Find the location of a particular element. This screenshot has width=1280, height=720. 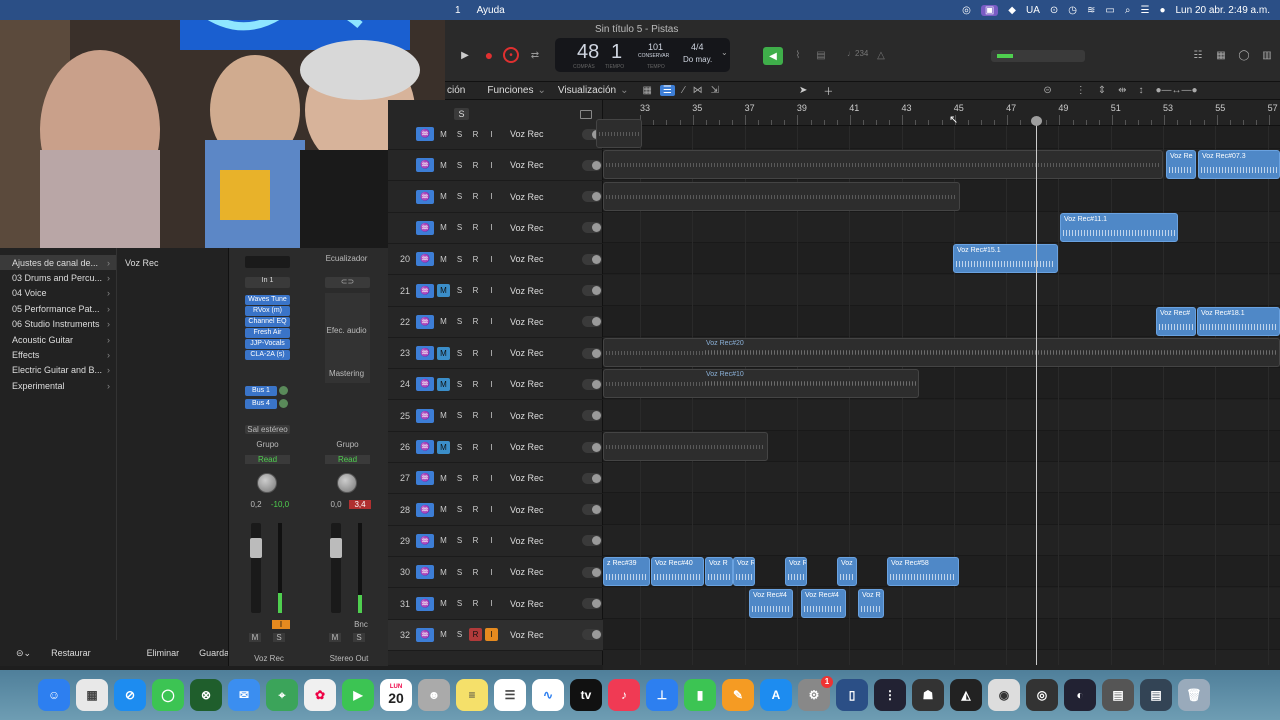

eq-thumbnail is located at coordinates (267, 262).